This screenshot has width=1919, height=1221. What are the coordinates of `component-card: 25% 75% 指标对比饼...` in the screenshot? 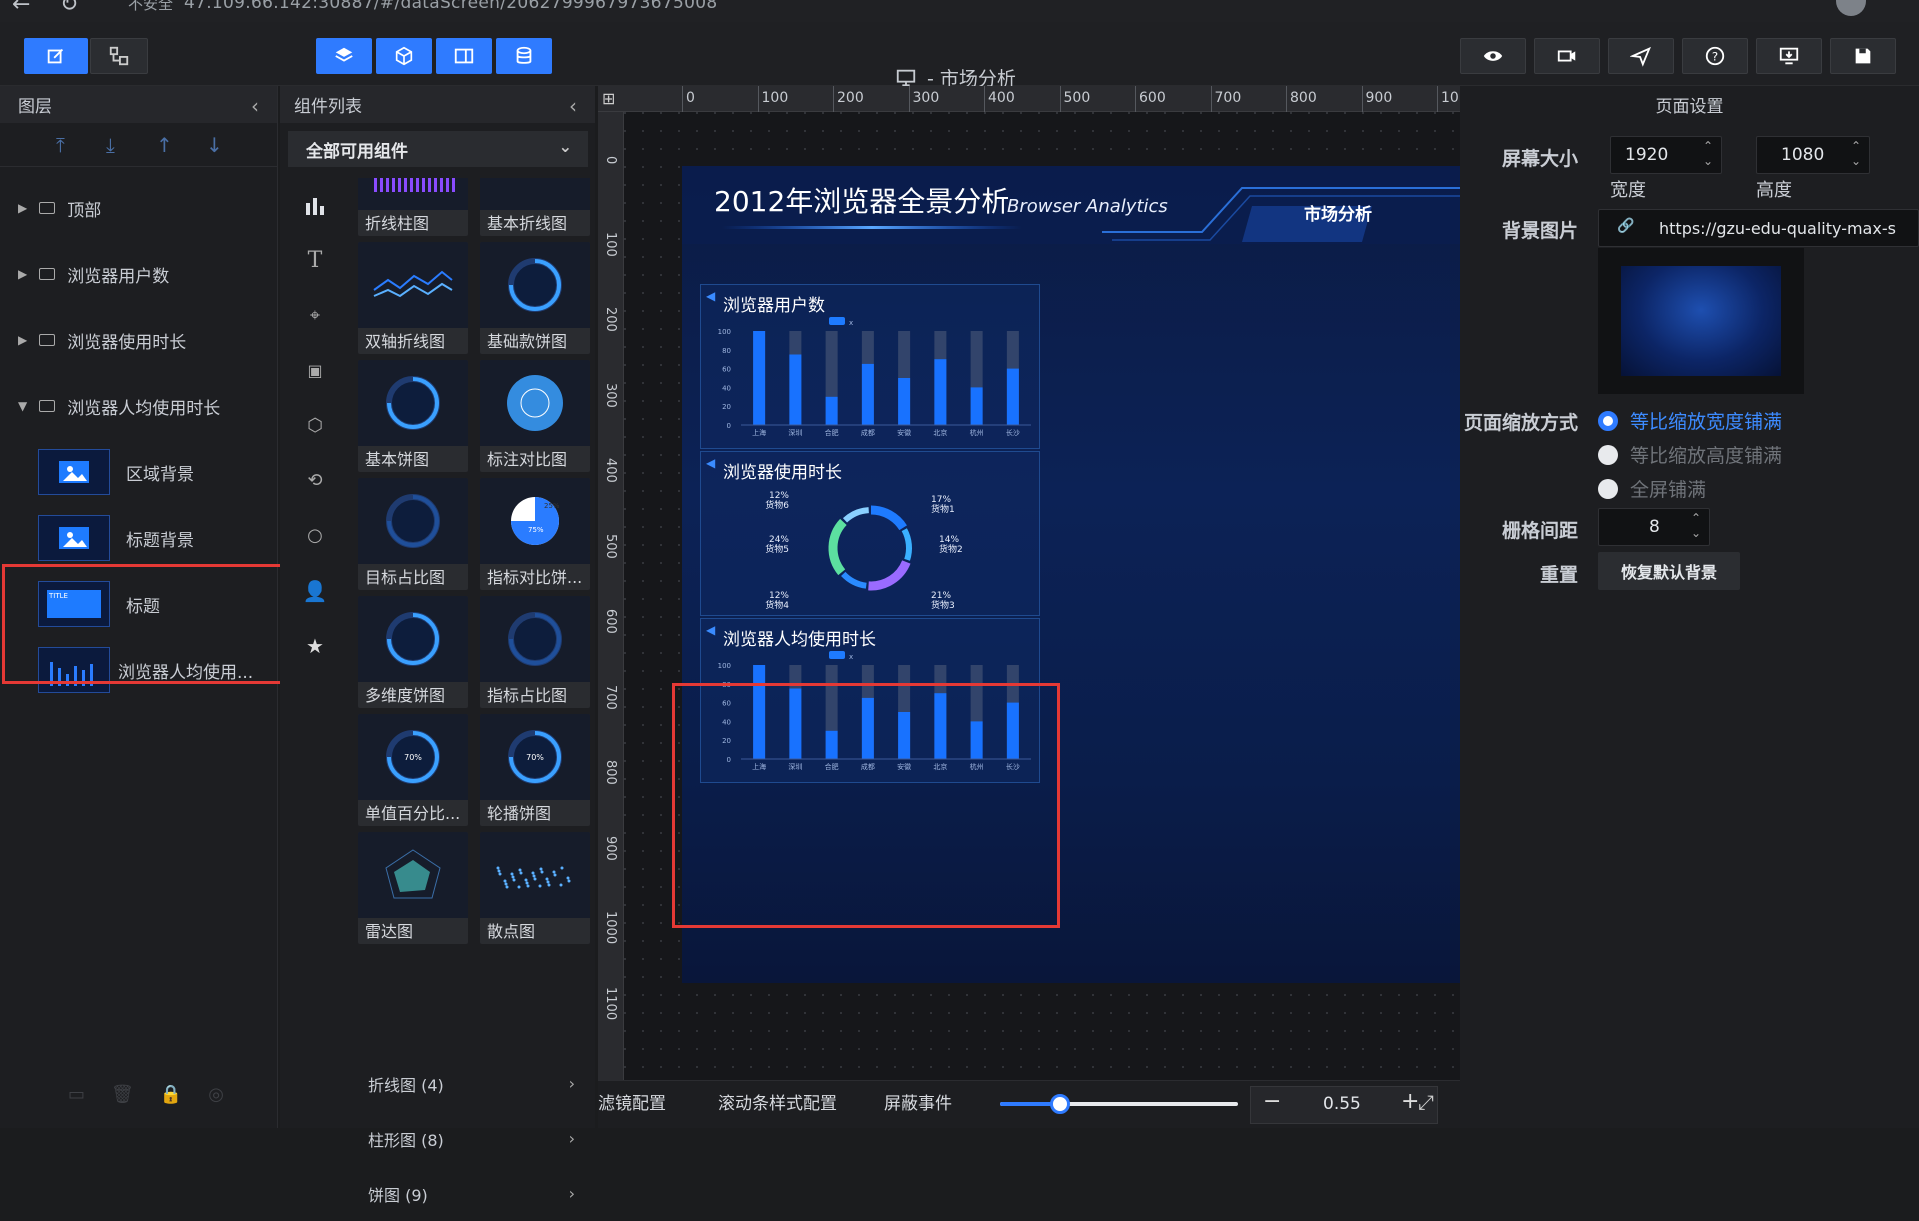 It's located at (535, 534).